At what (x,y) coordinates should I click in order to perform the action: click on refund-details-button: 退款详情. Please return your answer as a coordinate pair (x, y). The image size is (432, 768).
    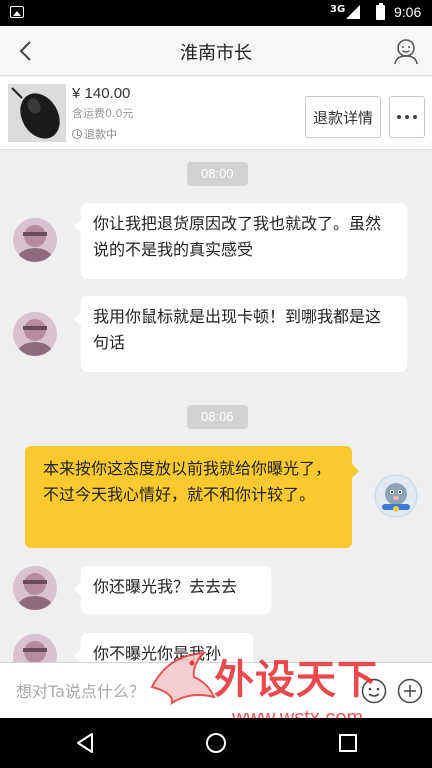
    Looking at the image, I should click on (343, 117).